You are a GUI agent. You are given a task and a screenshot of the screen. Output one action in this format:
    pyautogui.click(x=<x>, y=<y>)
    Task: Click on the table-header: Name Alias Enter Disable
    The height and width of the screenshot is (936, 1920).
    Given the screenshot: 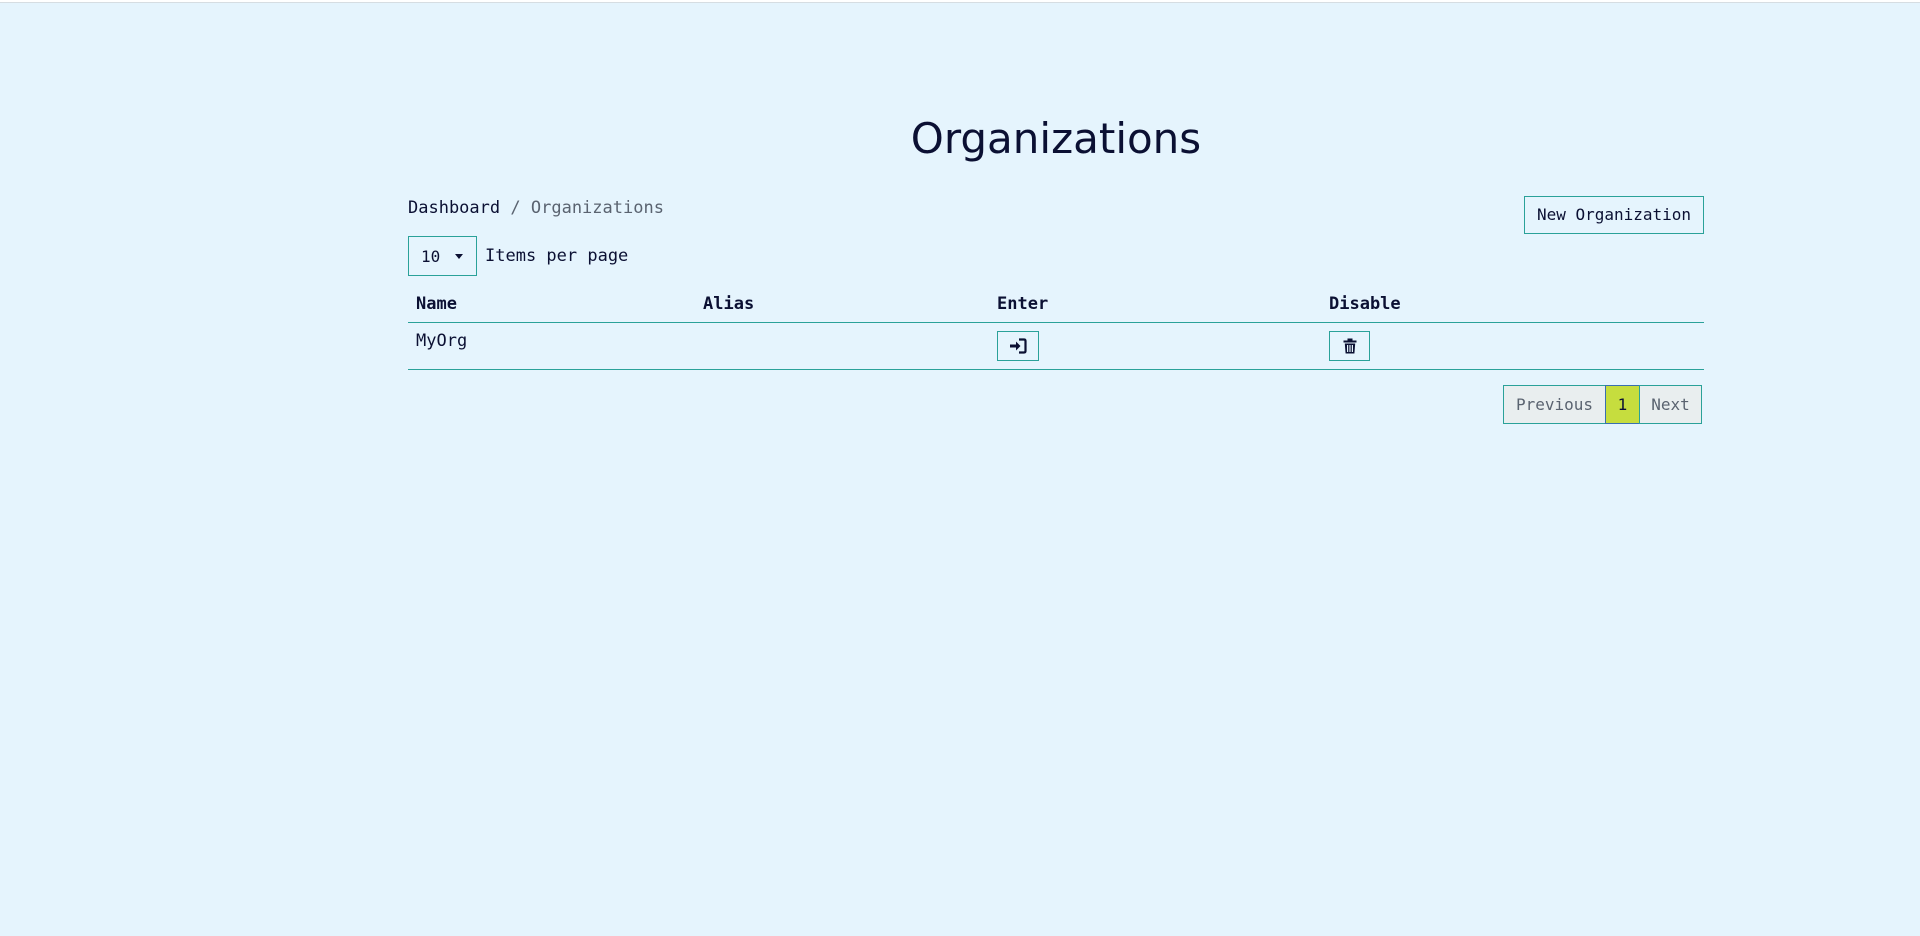 What is the action you would take?
    pyautogui.click(x=1056, y=306)
    